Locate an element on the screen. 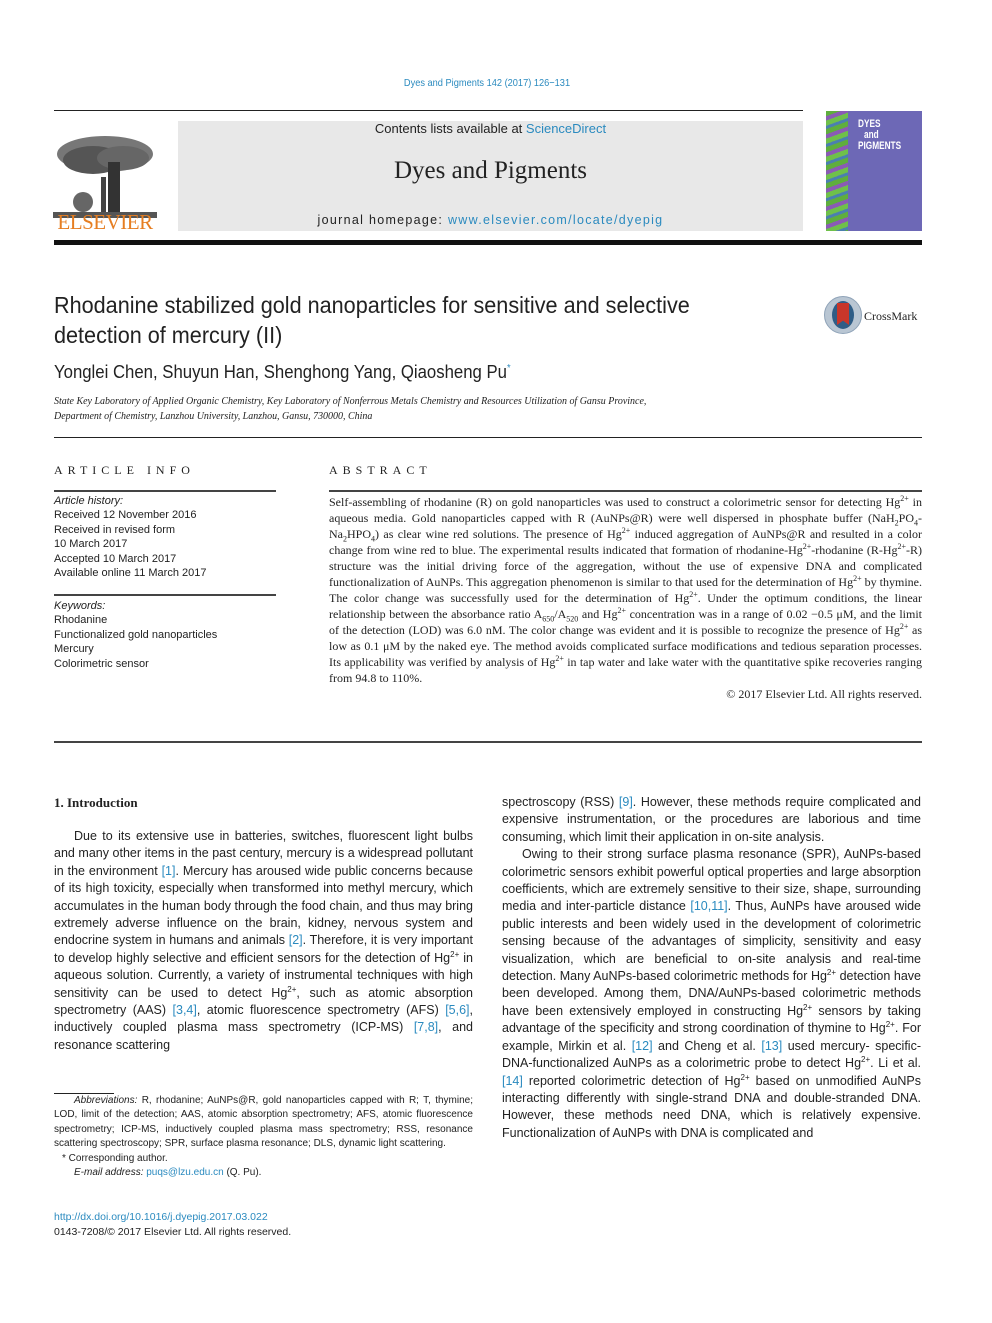 This screenshot has width=992, height=1323. body-text: , atomic fluorescence spectrometry (AFS) is located at coordinates (321, 1010).